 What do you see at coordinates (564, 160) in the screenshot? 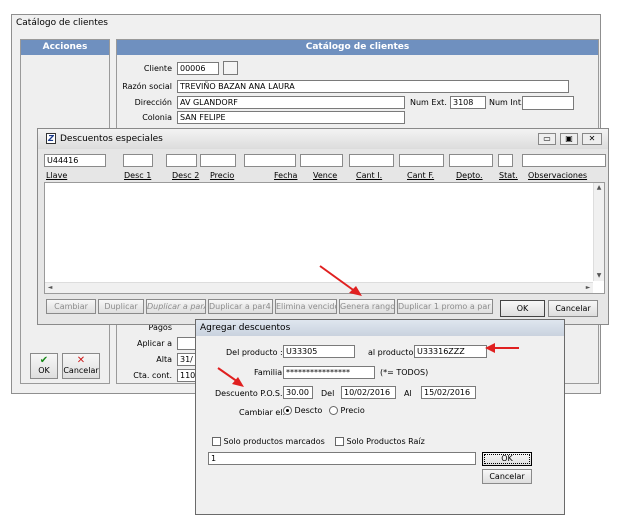
I see `filter-observaciones-input` at bounding box center [564, 160].